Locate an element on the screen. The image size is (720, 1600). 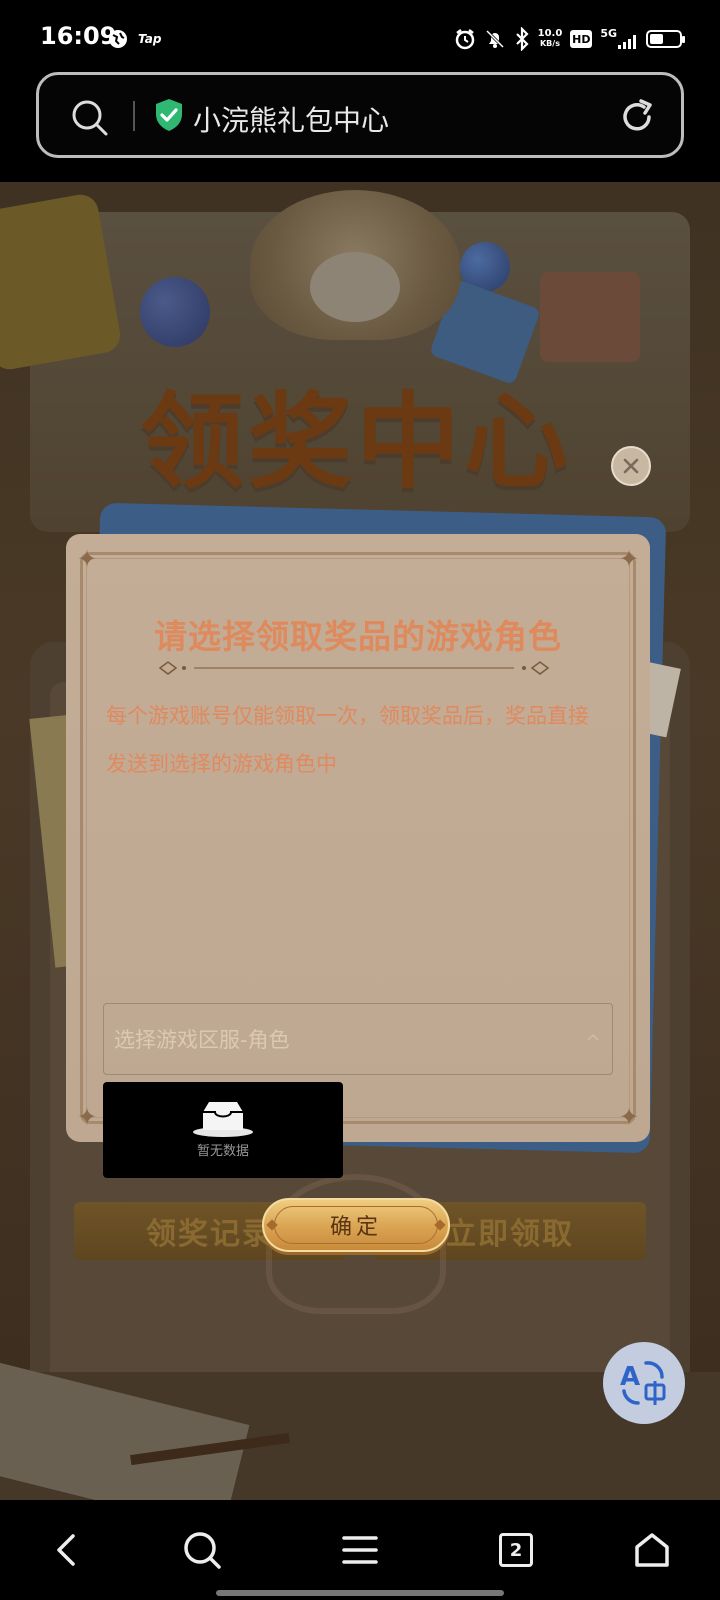
tabs-button: 2 is located at coordinates (516, 1550).